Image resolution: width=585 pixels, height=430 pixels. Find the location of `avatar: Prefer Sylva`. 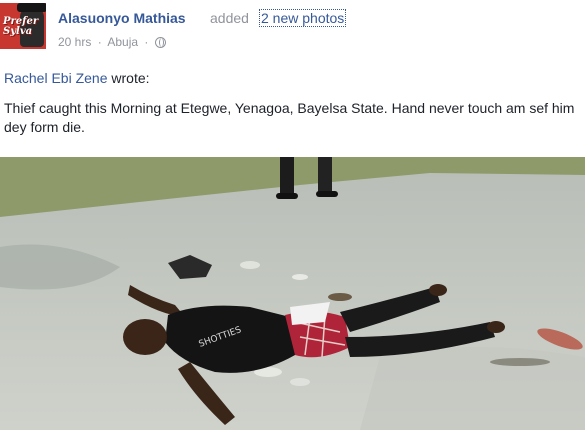

avatar: Prefer Sylva is located at coordinates (23, 26).